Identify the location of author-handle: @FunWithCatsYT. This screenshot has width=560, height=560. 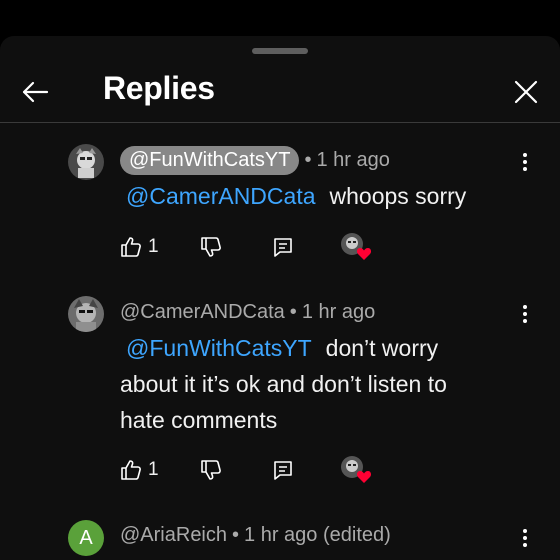
(210, 160).